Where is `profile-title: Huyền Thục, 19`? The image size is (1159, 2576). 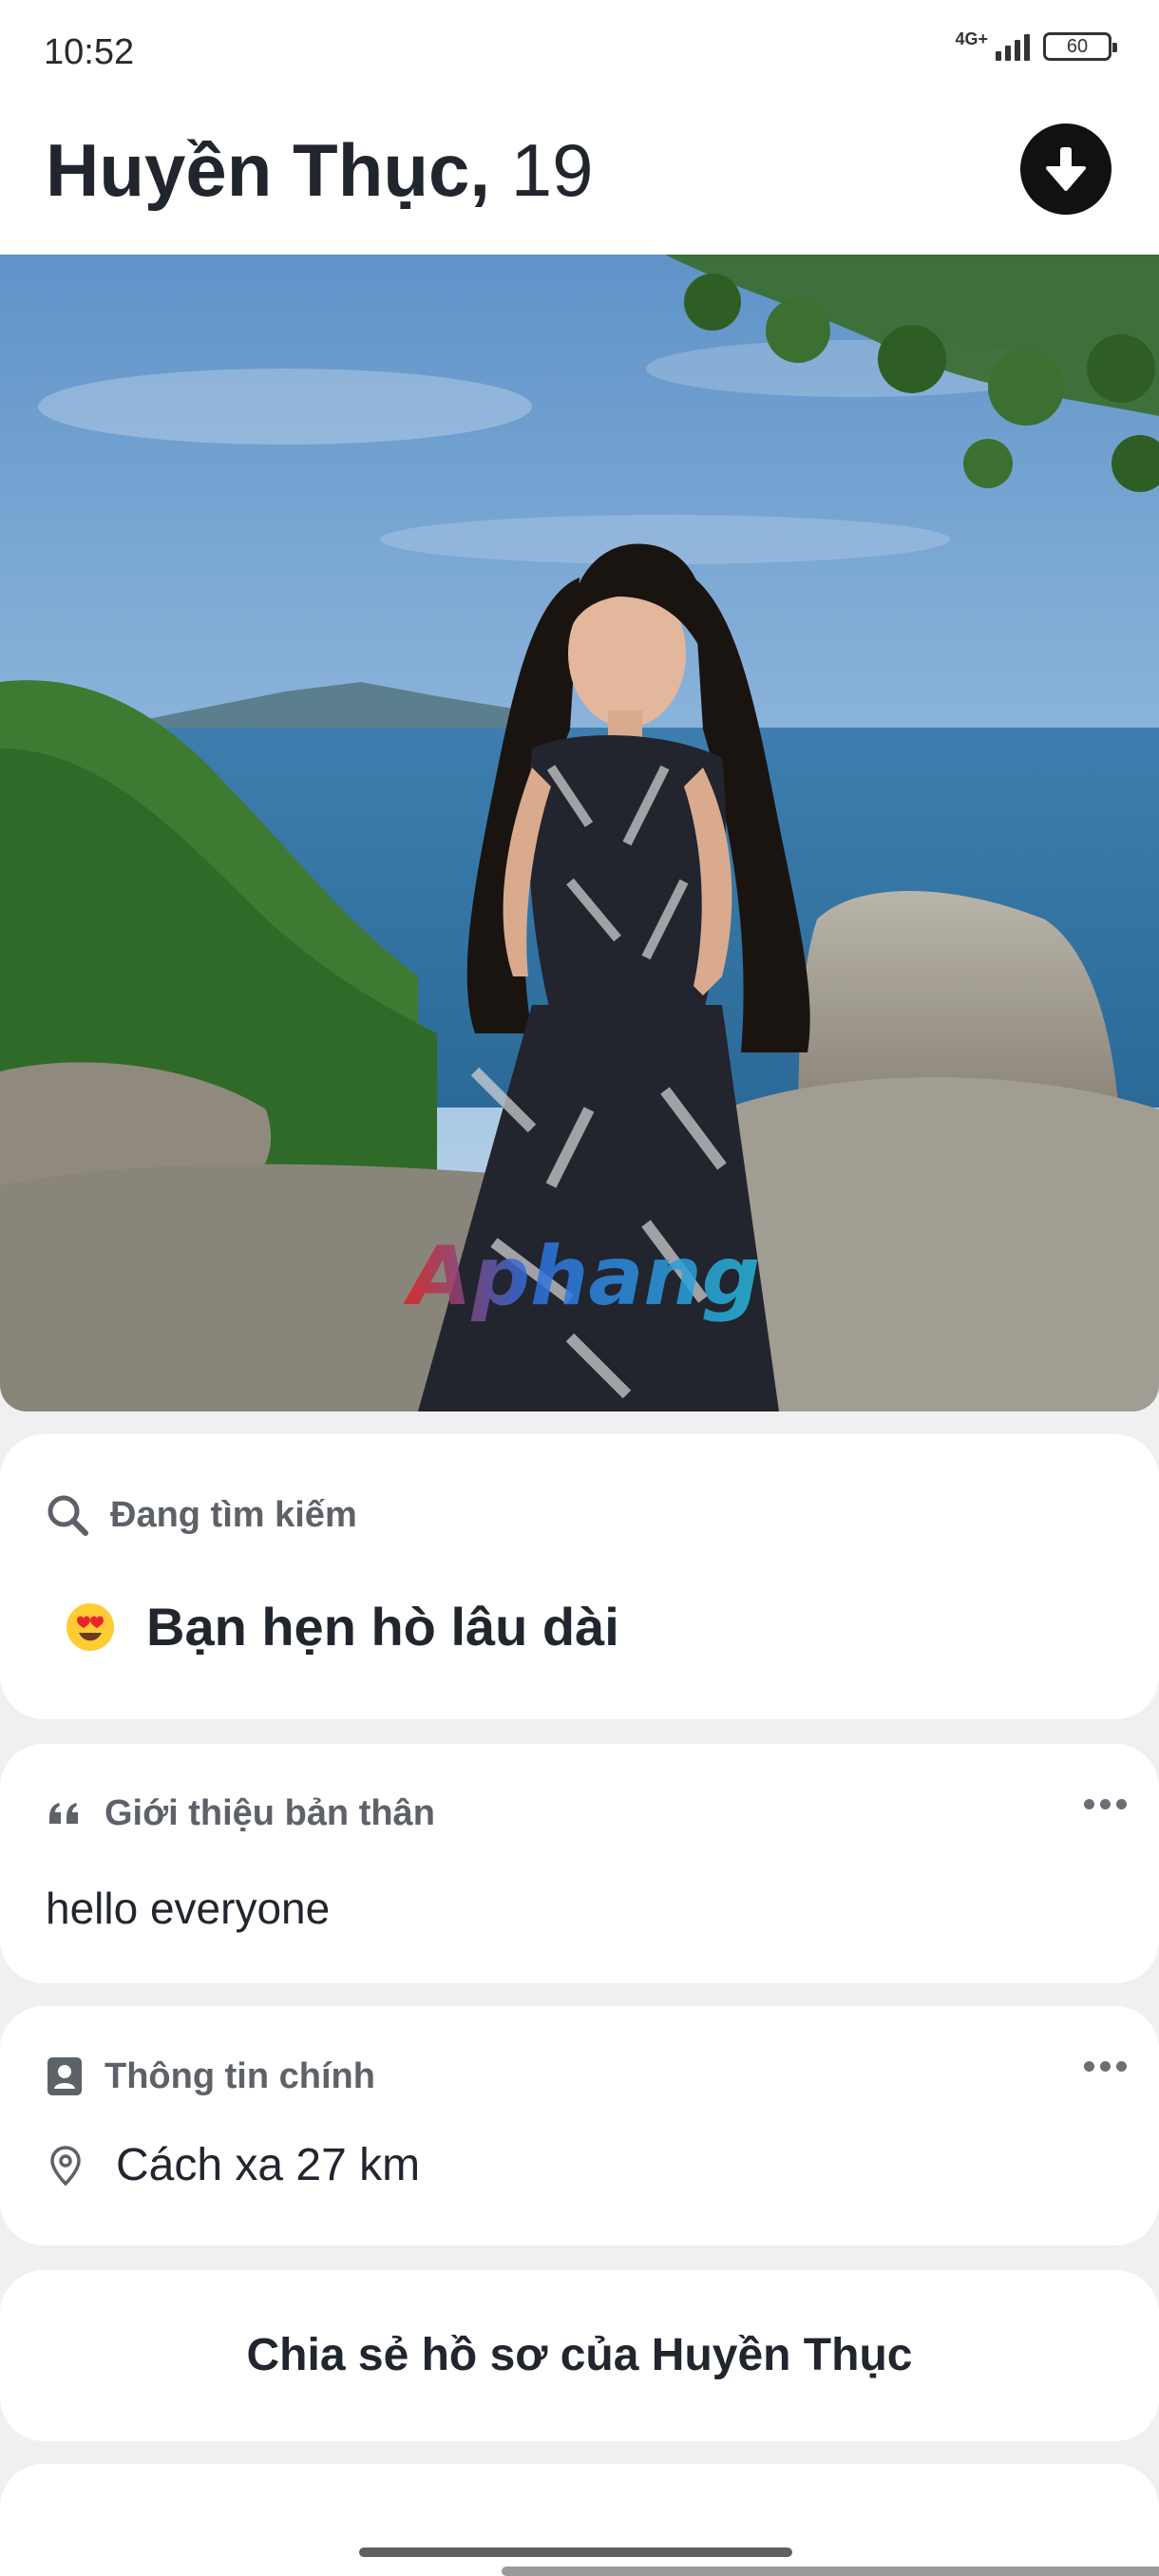
profile-title: Huyền Thục, 19 is located at coordinates (319, 170).